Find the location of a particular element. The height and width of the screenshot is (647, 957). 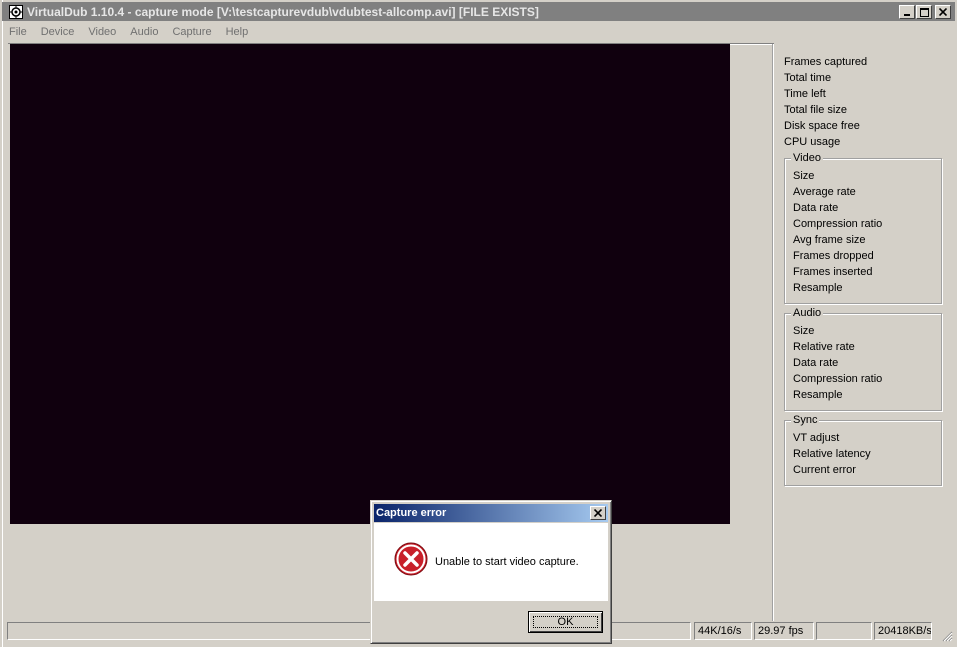

window-controls is located at coordinates (924, 12).